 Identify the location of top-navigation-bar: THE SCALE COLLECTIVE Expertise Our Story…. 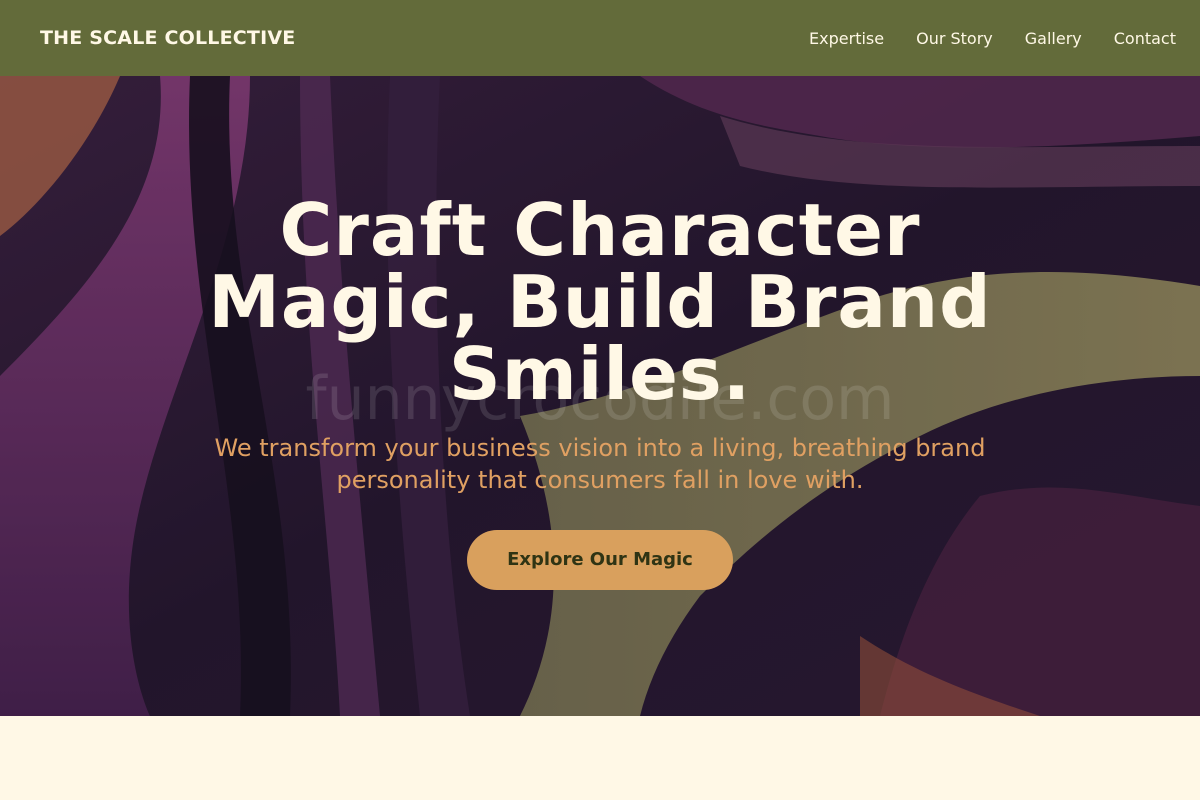
(600, 38).